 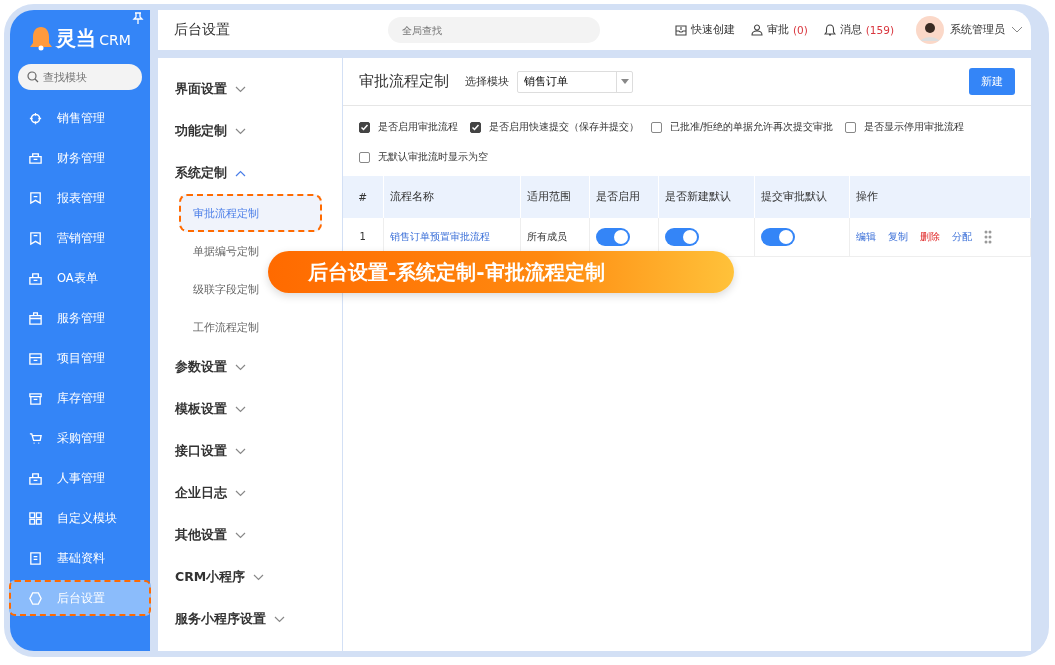 I want to click on avatar-icon, so click(x=930, y=30).